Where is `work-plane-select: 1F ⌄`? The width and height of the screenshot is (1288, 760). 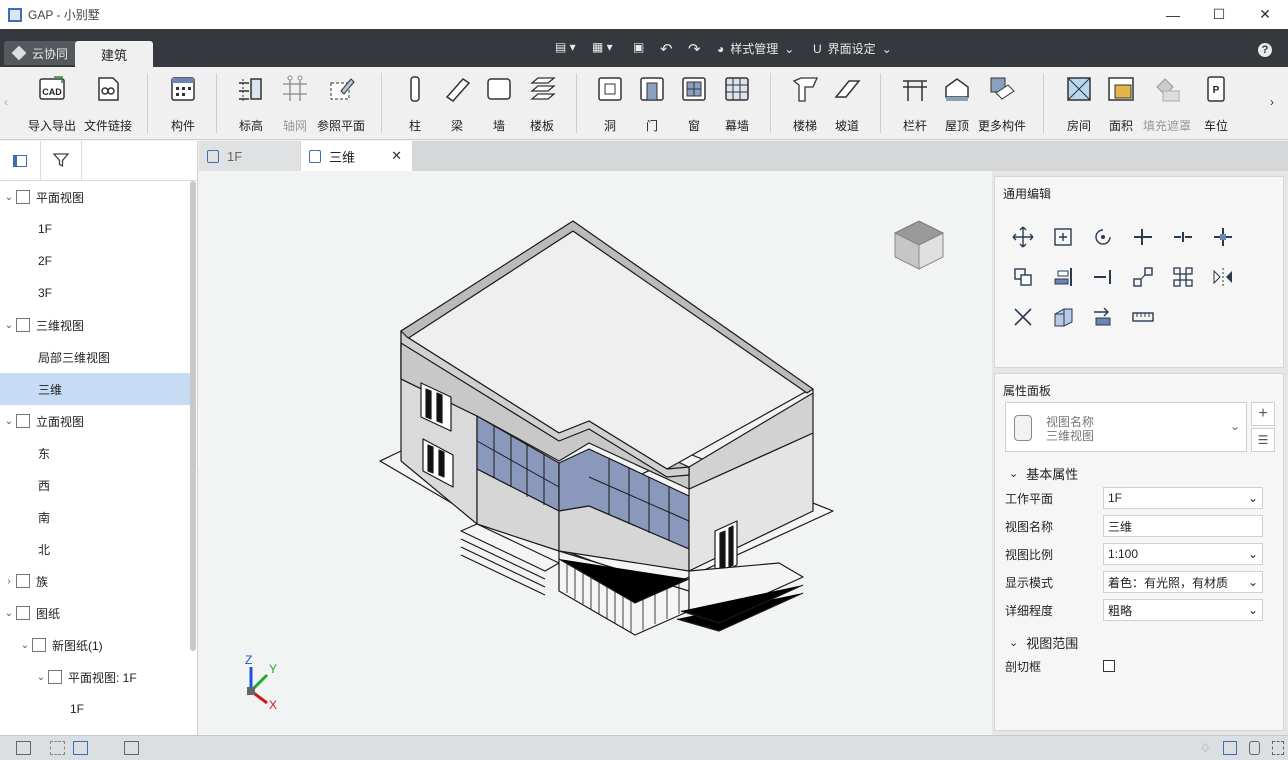 work-plane-select: 1F ⌄ is located at coordinates (1183, 498).